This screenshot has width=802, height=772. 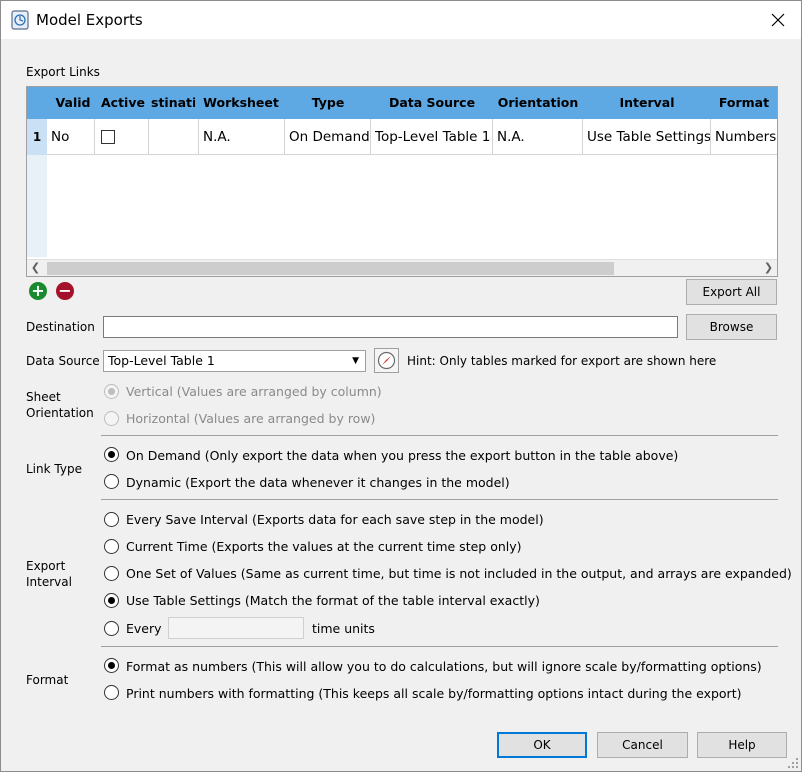 What do you see at coordinates (111, 600) in the screenshot?
I see `interval-table-settings-radio` at bounding box center [111, 600].